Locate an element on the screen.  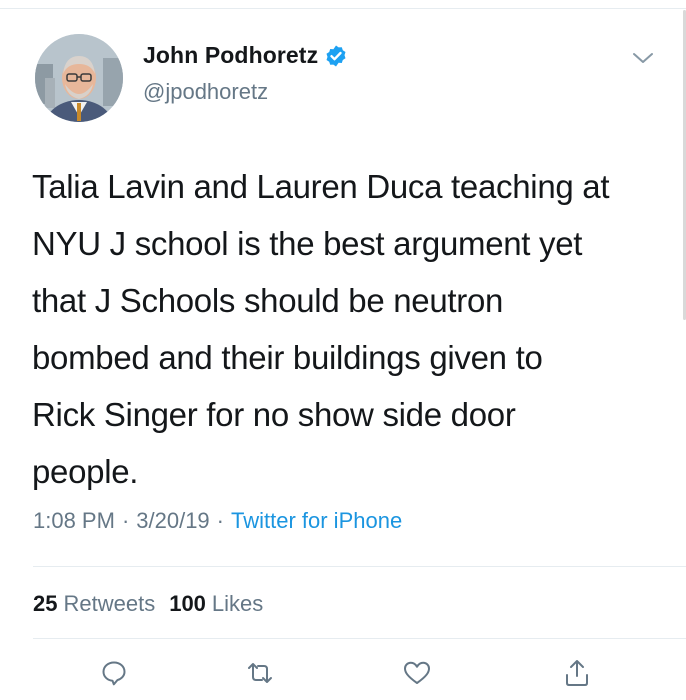
user-handle: @jpodhoretz is located at coordinates (205, 92).